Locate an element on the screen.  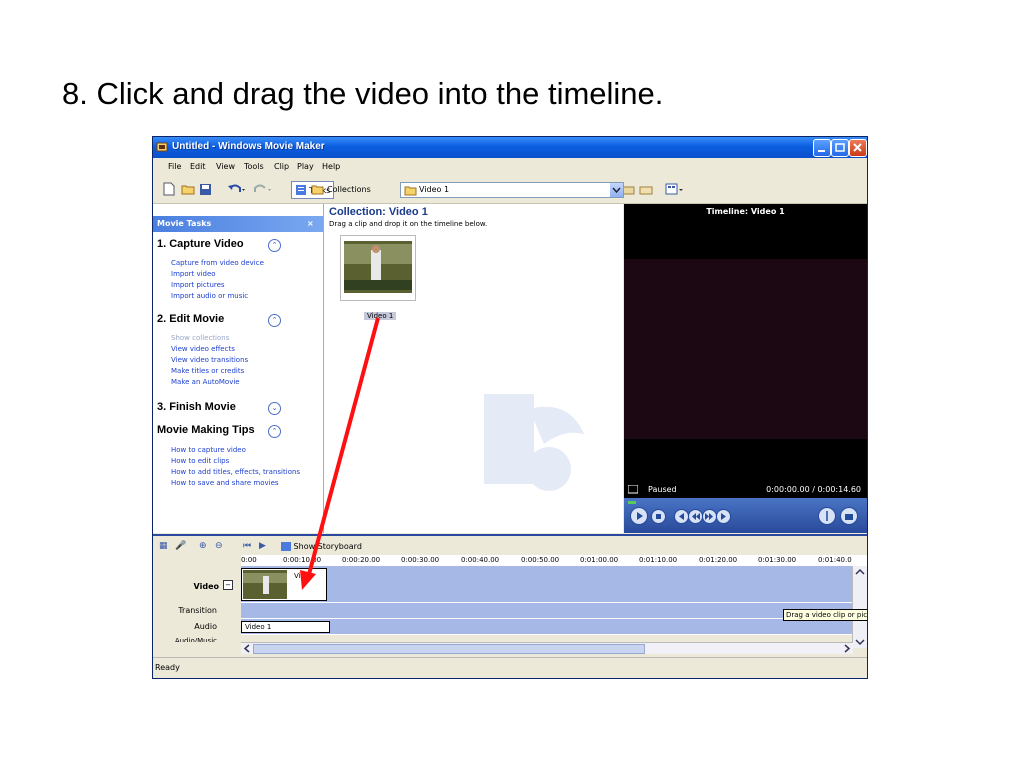
status-bar: Ready is located at coordinates (510, 667).